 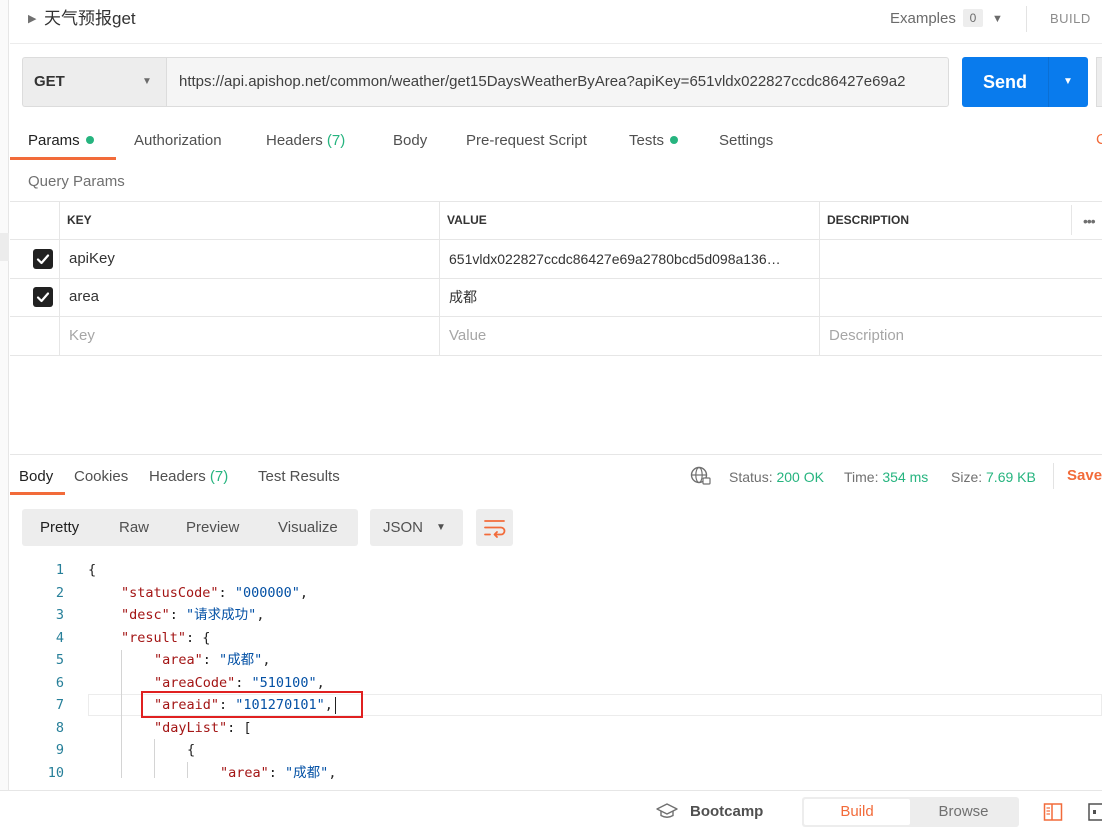 What do you see at coordinates (214, 593) in the screenshot?
I see `code-line: "statusCode": "000000",` at bounding box center [214, 593].